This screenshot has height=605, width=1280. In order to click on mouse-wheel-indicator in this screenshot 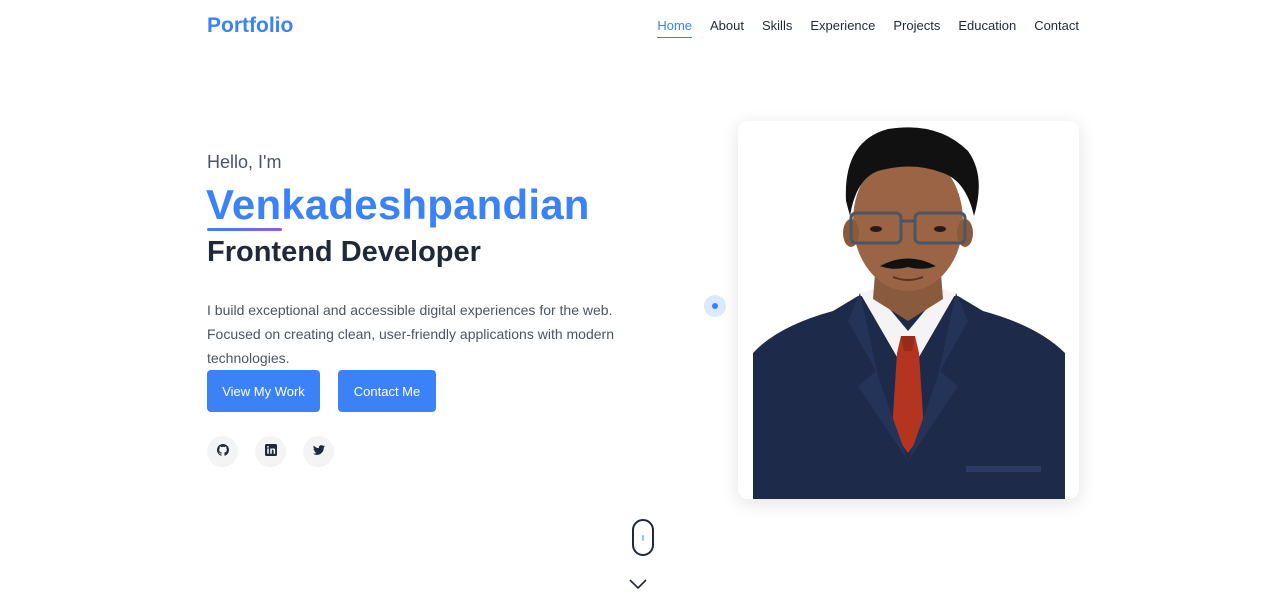, I will do `click(643, 538)`.